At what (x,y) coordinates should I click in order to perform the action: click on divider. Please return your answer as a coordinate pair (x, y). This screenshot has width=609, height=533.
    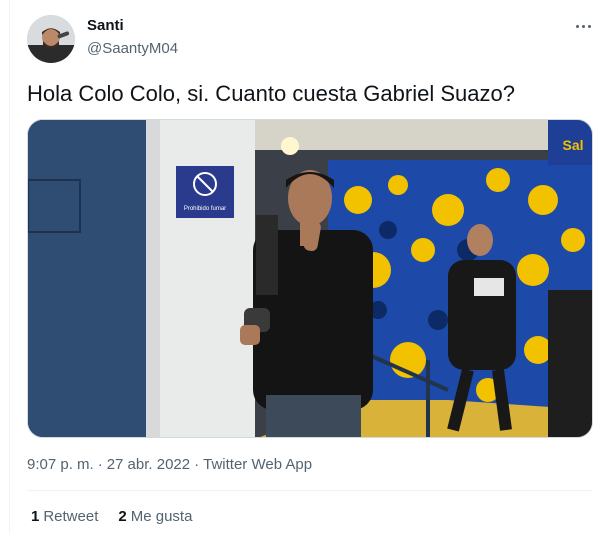
    Looking at the image, I should click on (310, 490).